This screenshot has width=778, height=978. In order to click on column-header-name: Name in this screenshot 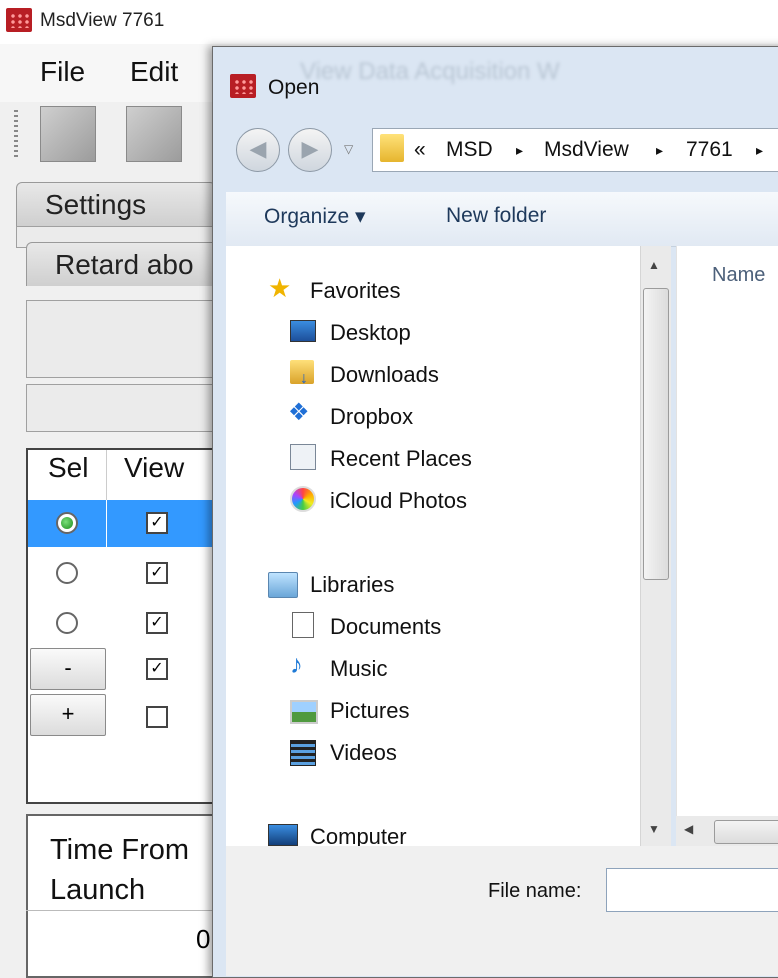, I will do `click(738, 275)`.